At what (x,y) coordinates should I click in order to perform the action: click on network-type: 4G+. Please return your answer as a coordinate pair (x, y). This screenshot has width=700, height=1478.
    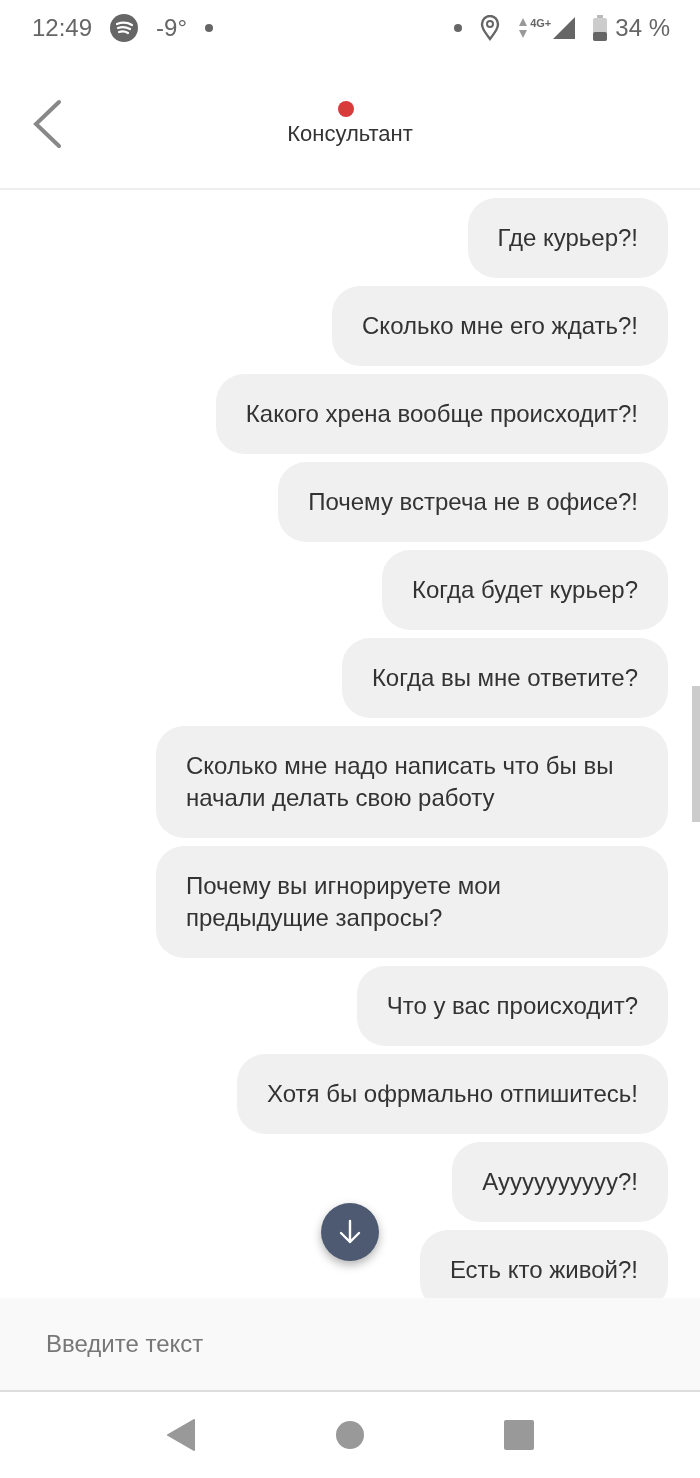
    Looking at the image, I should click on (541, 22).